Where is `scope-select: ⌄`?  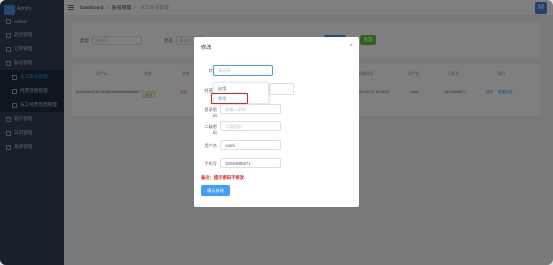 scope-select: ⌄ is located at coordinates (281, 89).